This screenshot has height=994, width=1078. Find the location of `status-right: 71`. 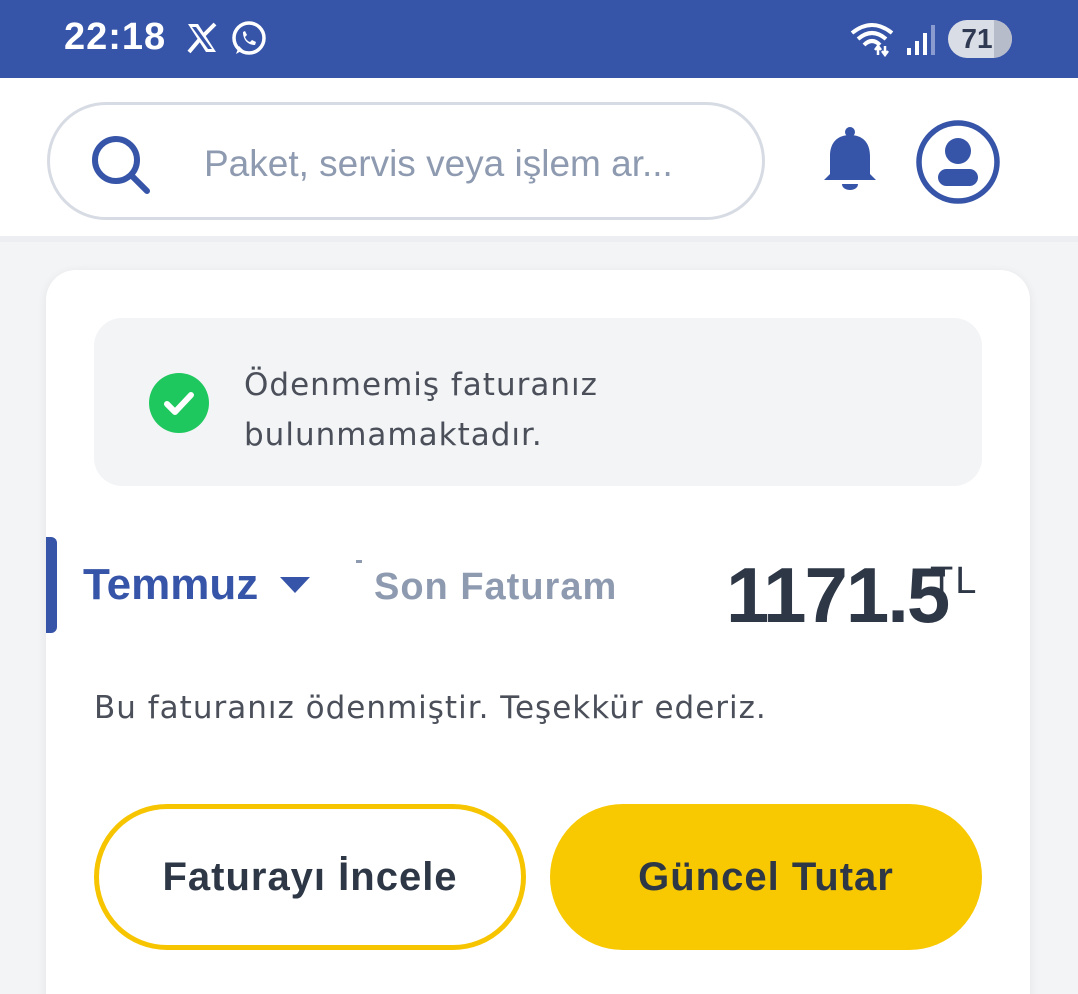

status-right: 71 is located at coordinates (931, 39).